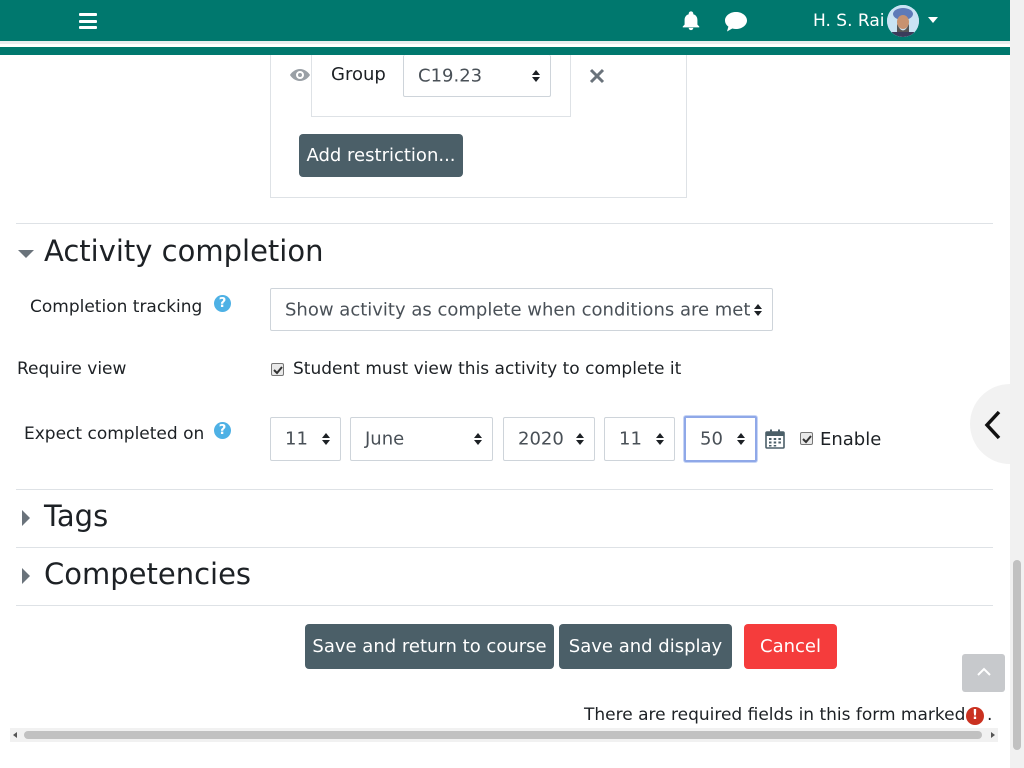 The height and width of the screenshot is (768, 1024). I want to click on enable-date-checkbox, so click(806, 438).